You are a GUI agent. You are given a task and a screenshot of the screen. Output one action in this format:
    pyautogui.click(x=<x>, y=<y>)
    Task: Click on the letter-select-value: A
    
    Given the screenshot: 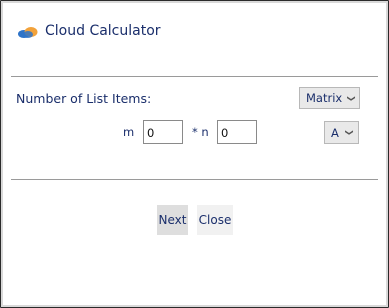 What is the action you would take?
    pyautogui.click(x=335, y=132)
    